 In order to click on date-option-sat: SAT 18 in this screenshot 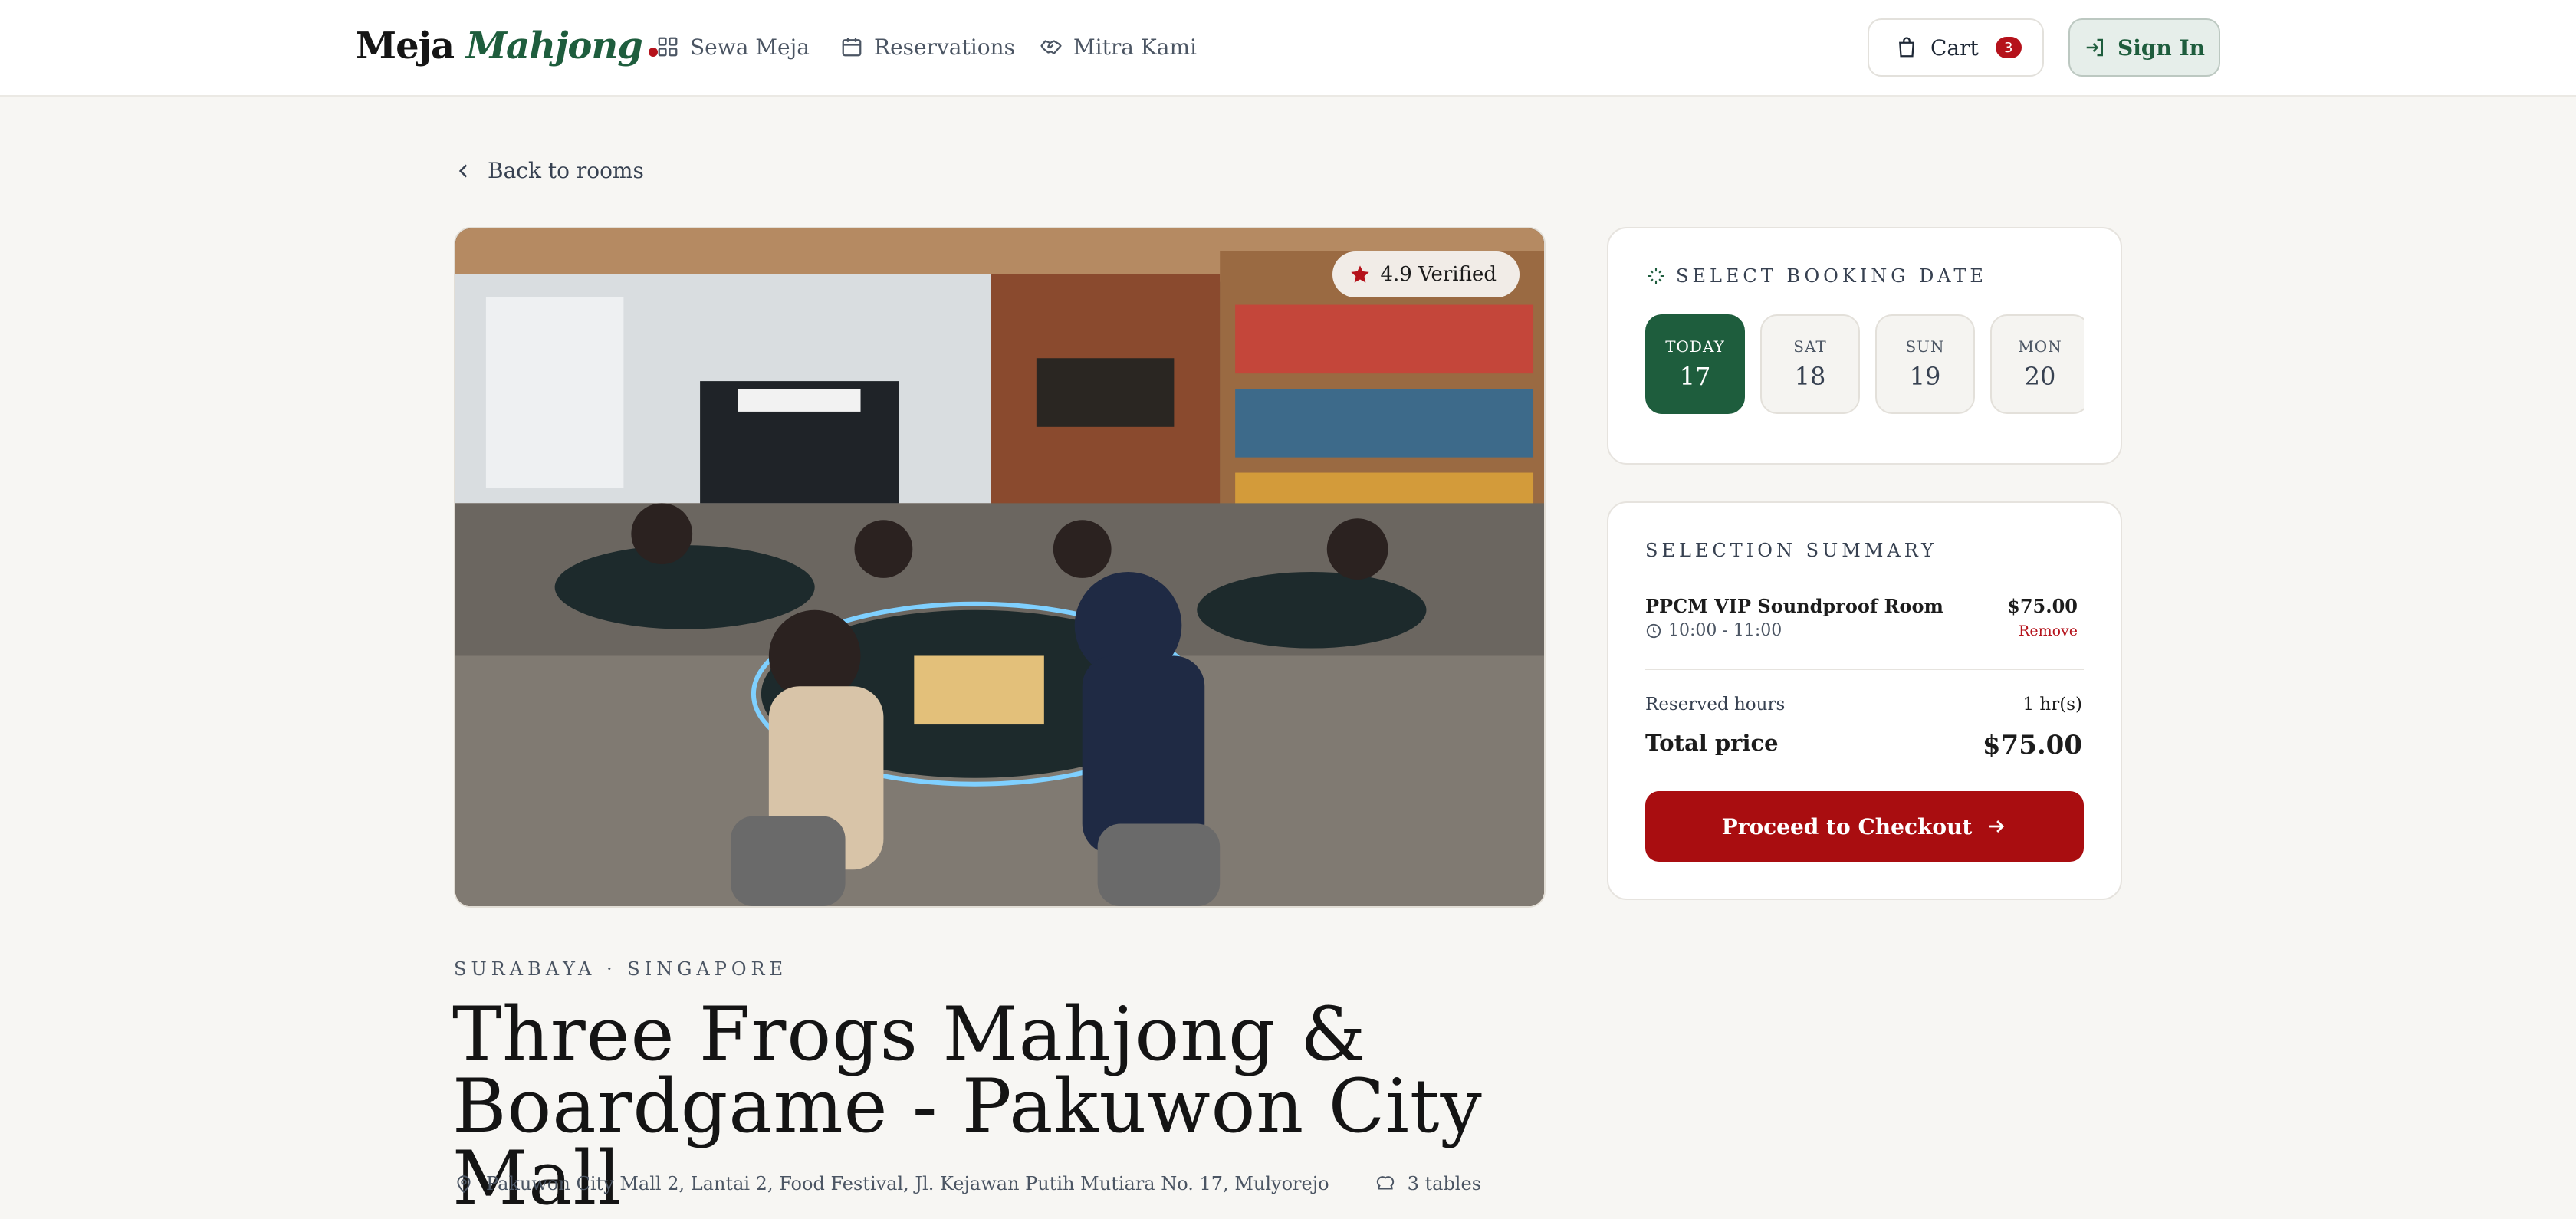, I will do `click(1810, 364)`.